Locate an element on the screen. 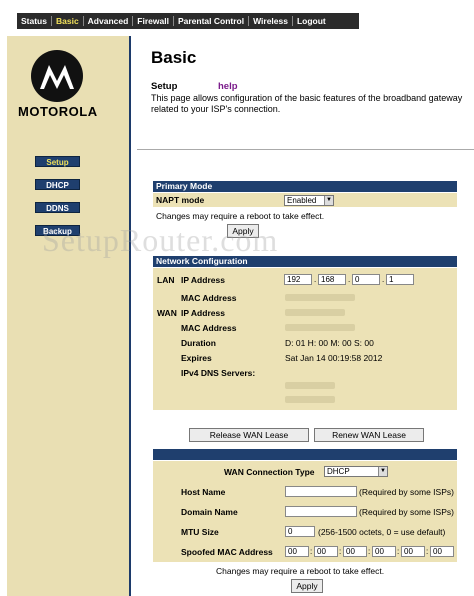 This screenshot has width=474, height=596. renew-wan-lease-button: Renew WAN Lease is located at coordinates (369, 435).